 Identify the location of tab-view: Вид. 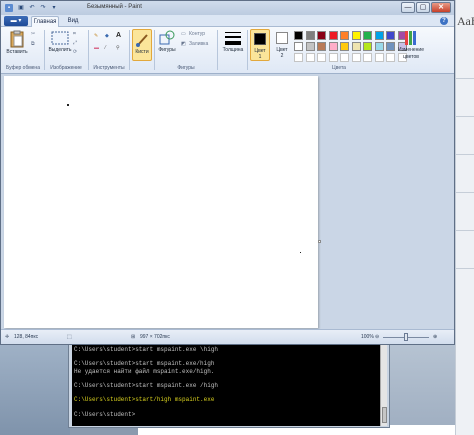
(73, 21).